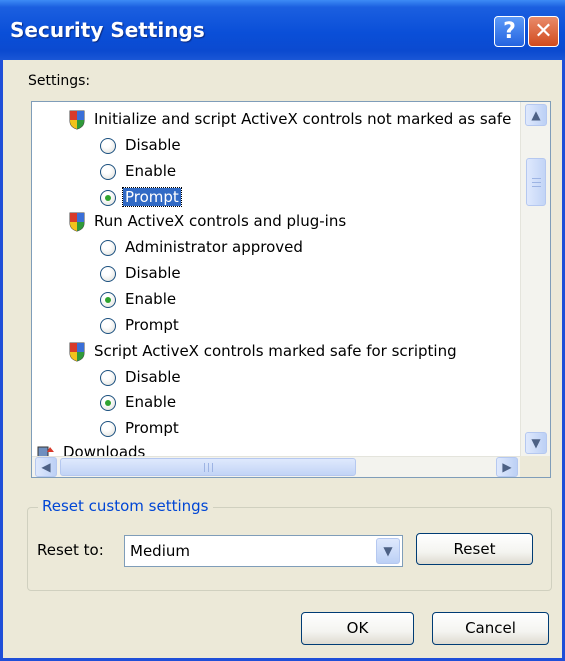 The height and width of the screenshot is (661, 565). I want to click on vertical-scrollbar: ▲ ▼, so click(535, 279).